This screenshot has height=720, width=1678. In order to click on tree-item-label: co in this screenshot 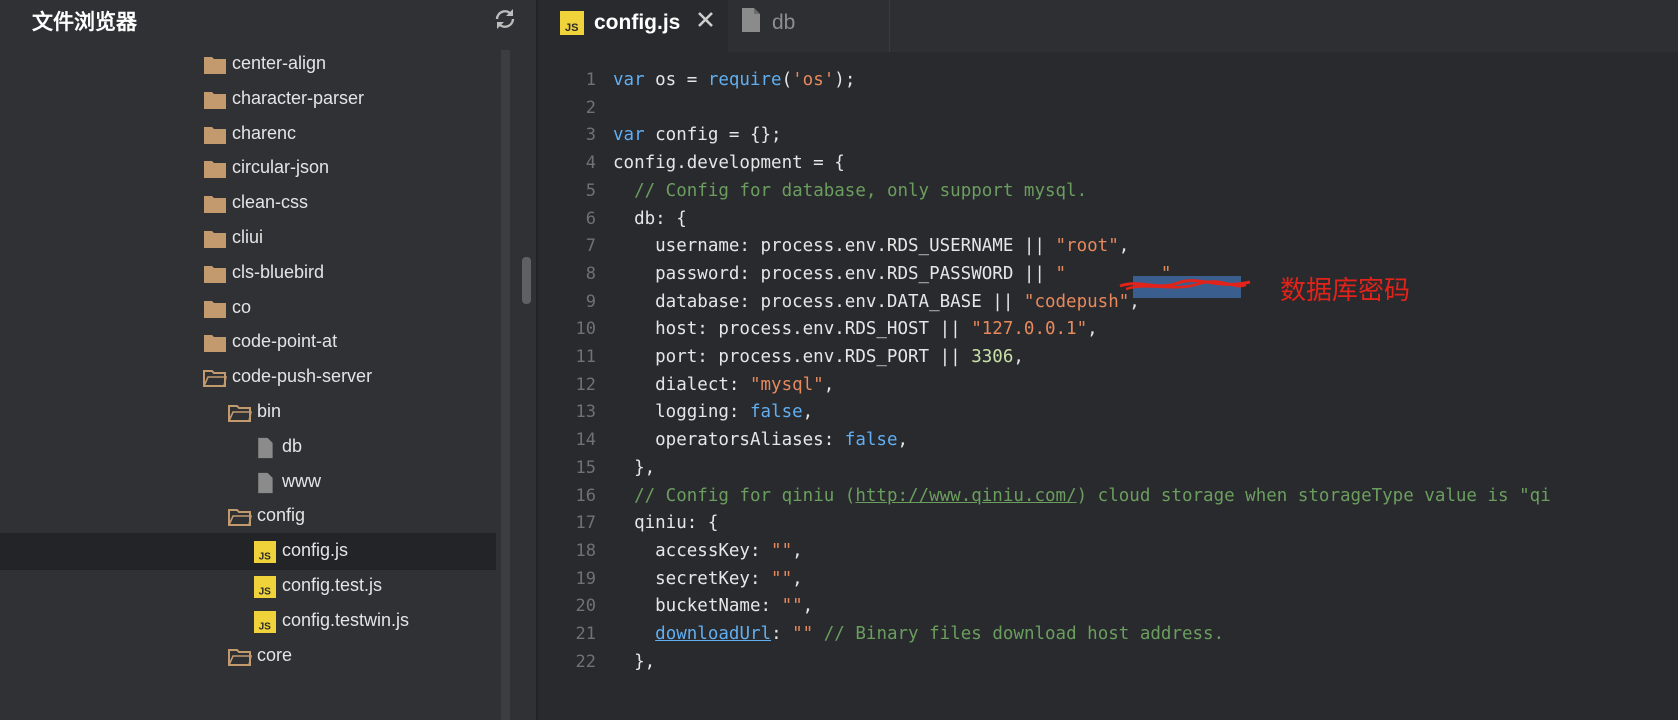, I will do `click(242, 306)`.